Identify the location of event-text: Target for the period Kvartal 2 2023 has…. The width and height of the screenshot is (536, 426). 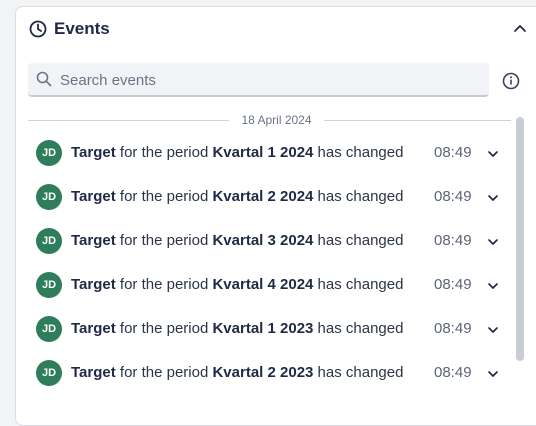
(237, 372).